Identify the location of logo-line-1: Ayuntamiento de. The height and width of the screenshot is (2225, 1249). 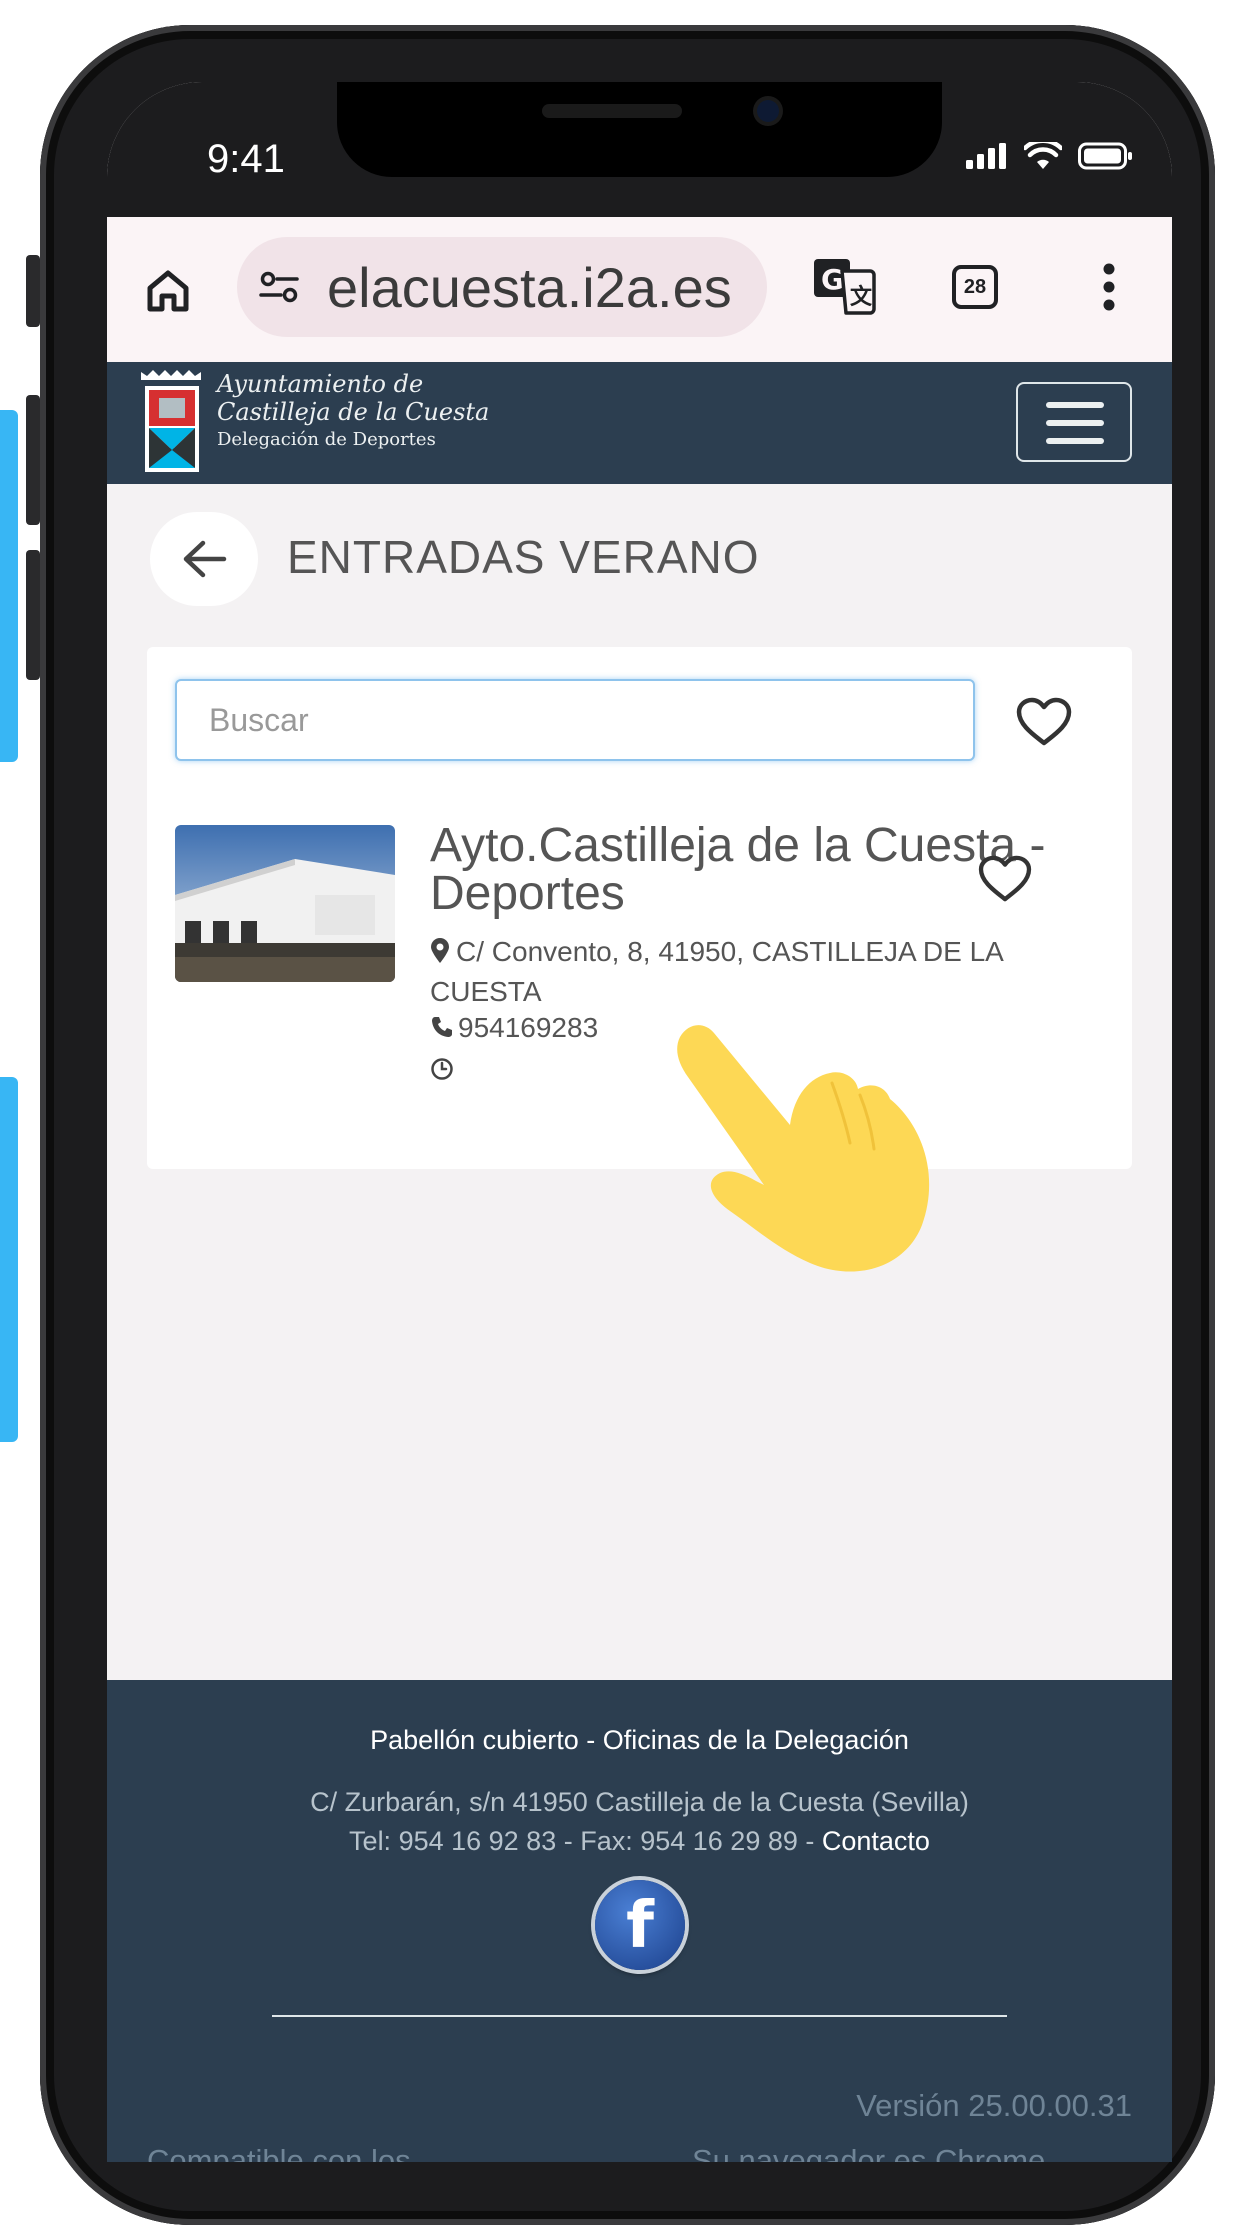
(320, 384).